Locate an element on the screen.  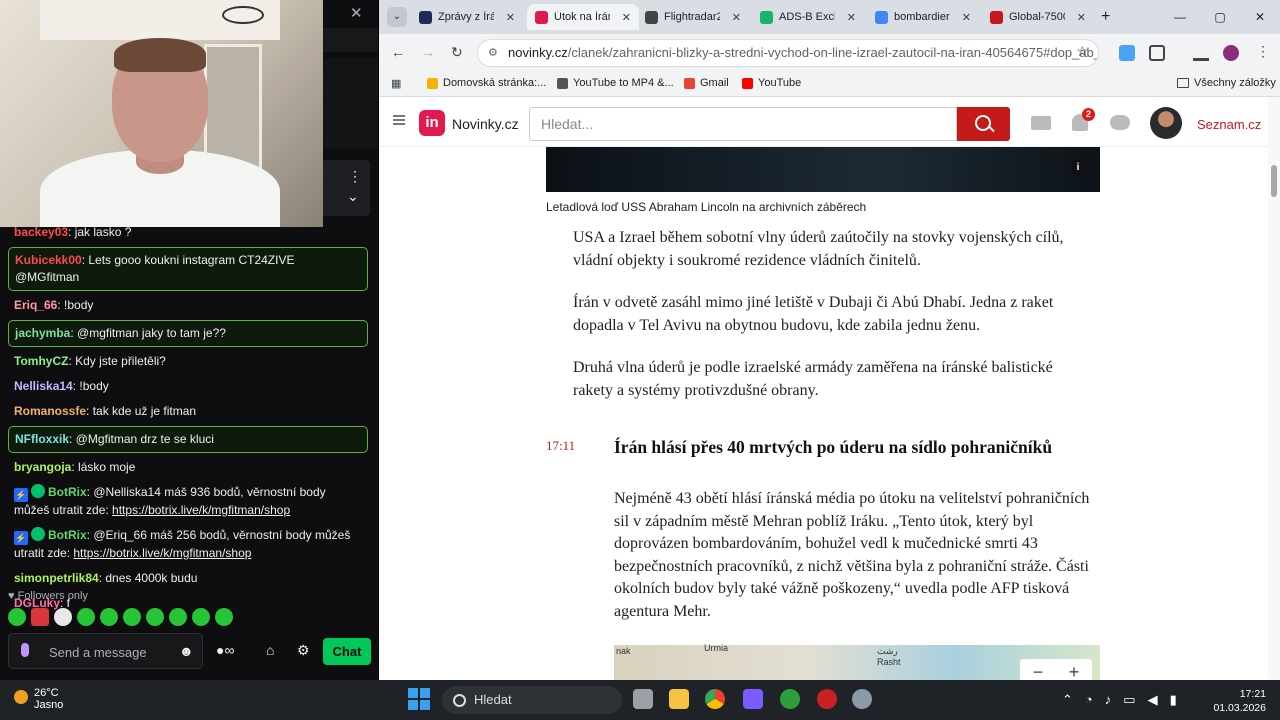
settings-icon is located at coordinates (862, 699).